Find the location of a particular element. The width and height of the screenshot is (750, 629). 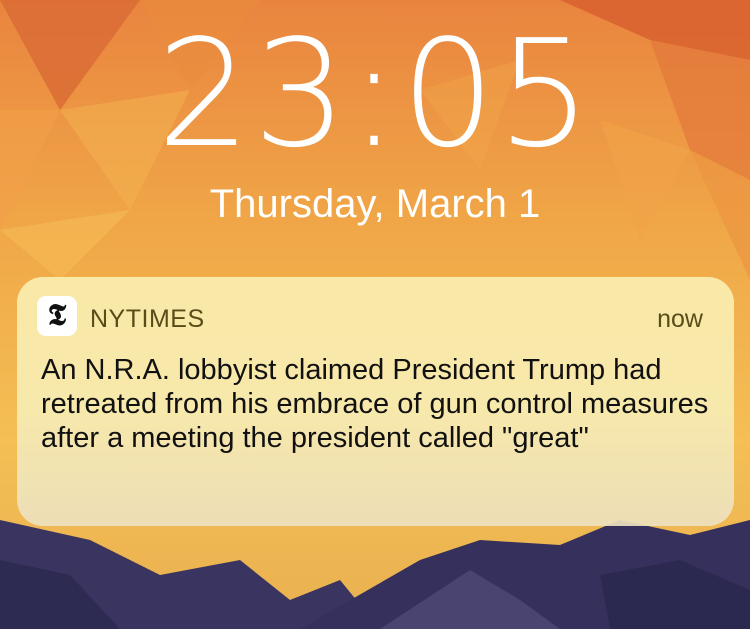

notification-app-name: NYTIMES is located at coordinates (147, 319).